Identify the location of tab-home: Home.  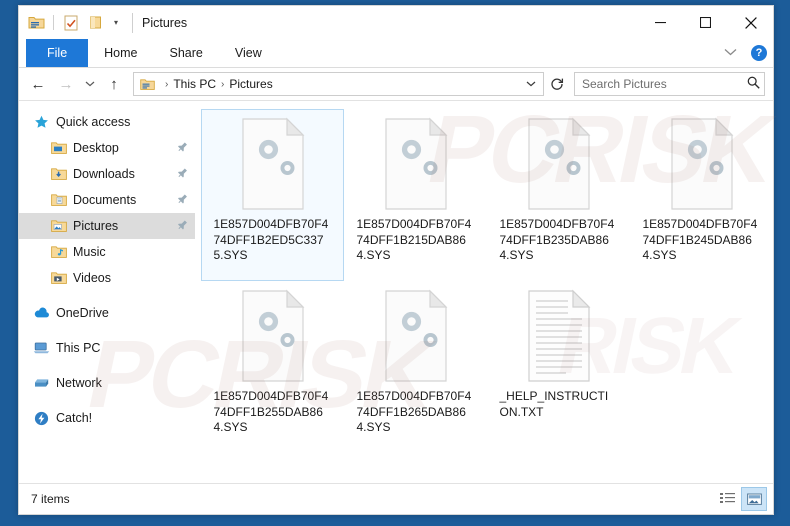
(120, 53).